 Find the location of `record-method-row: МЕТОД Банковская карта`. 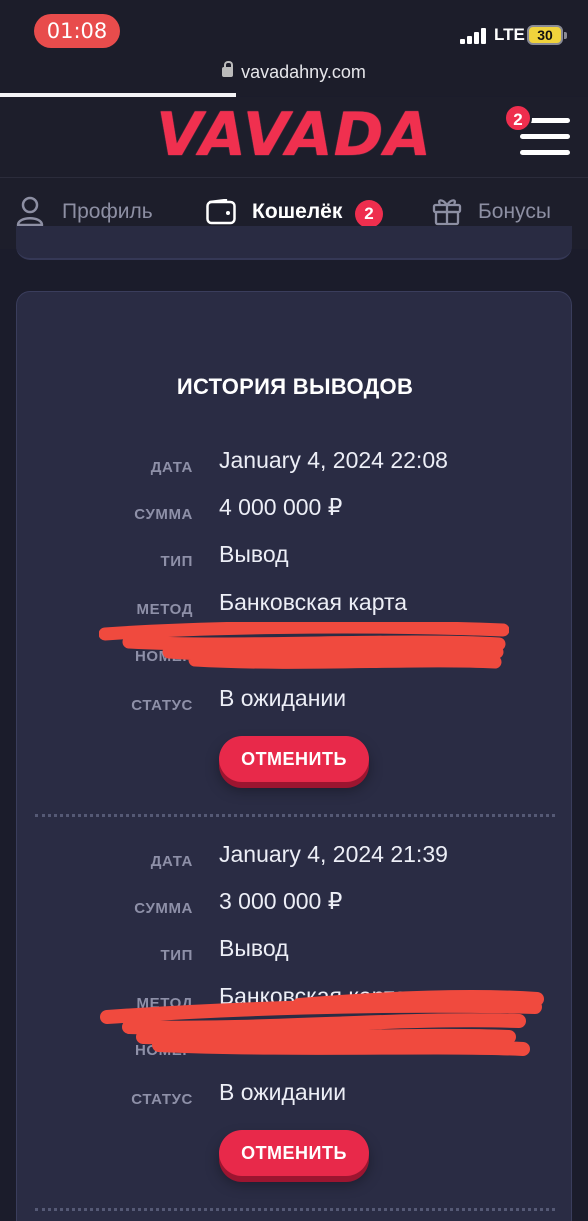

record-method-row: МЕТОД Банковская карта is located at coordinates (295, 607).